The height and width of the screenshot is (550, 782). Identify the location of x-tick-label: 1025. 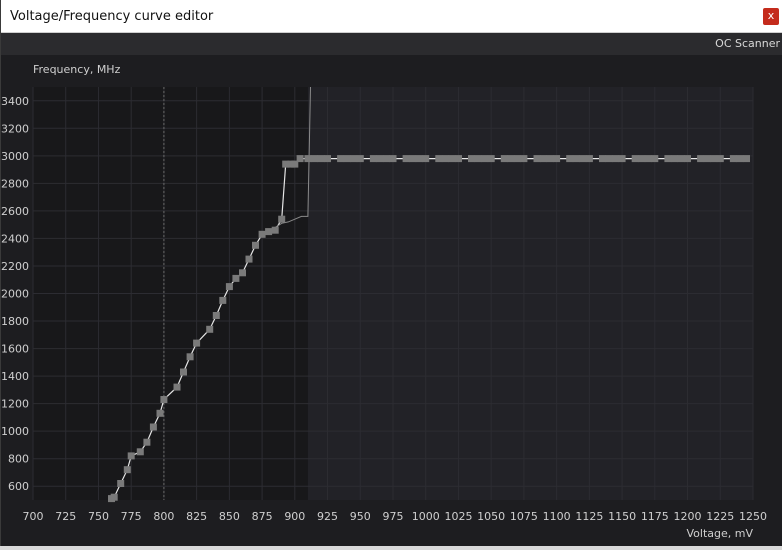
(458, 516).